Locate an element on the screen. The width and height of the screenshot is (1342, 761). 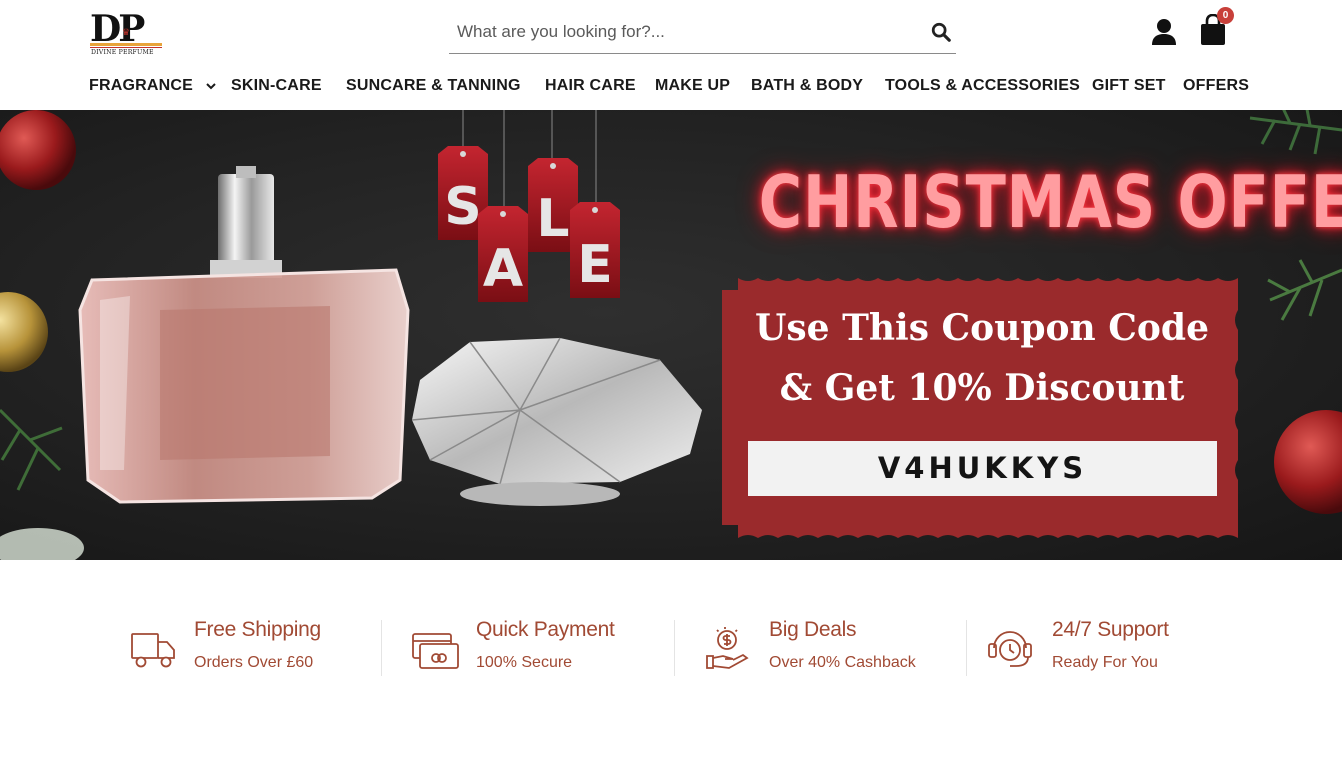
perfume-bottle-image is located at coordinates (244, 335).